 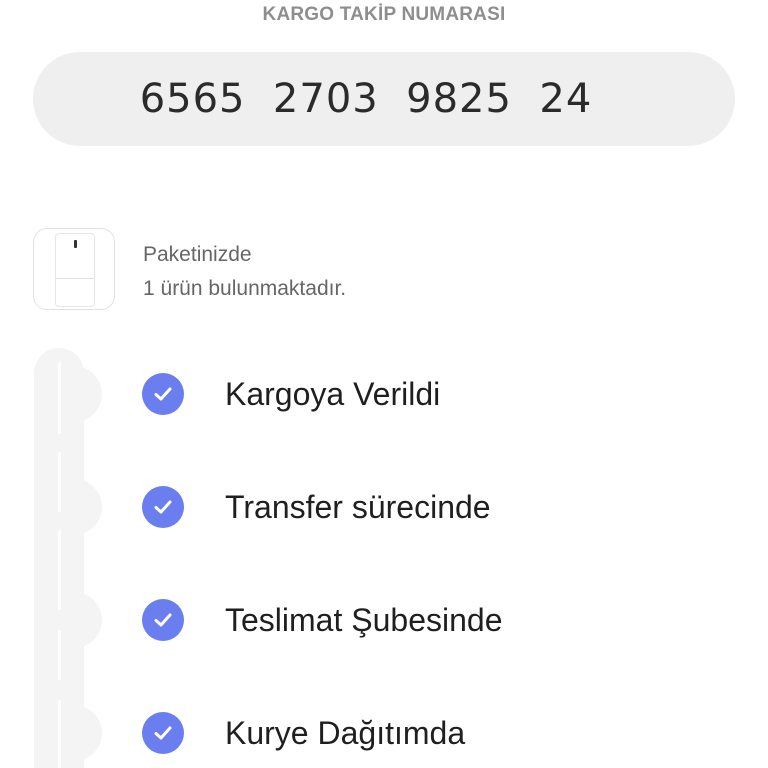 What do you see at coordinates (366, 99) in the screenshot?
I see `tracking-number: 6565 2703 9825 24` at bounding box center [366, 99].